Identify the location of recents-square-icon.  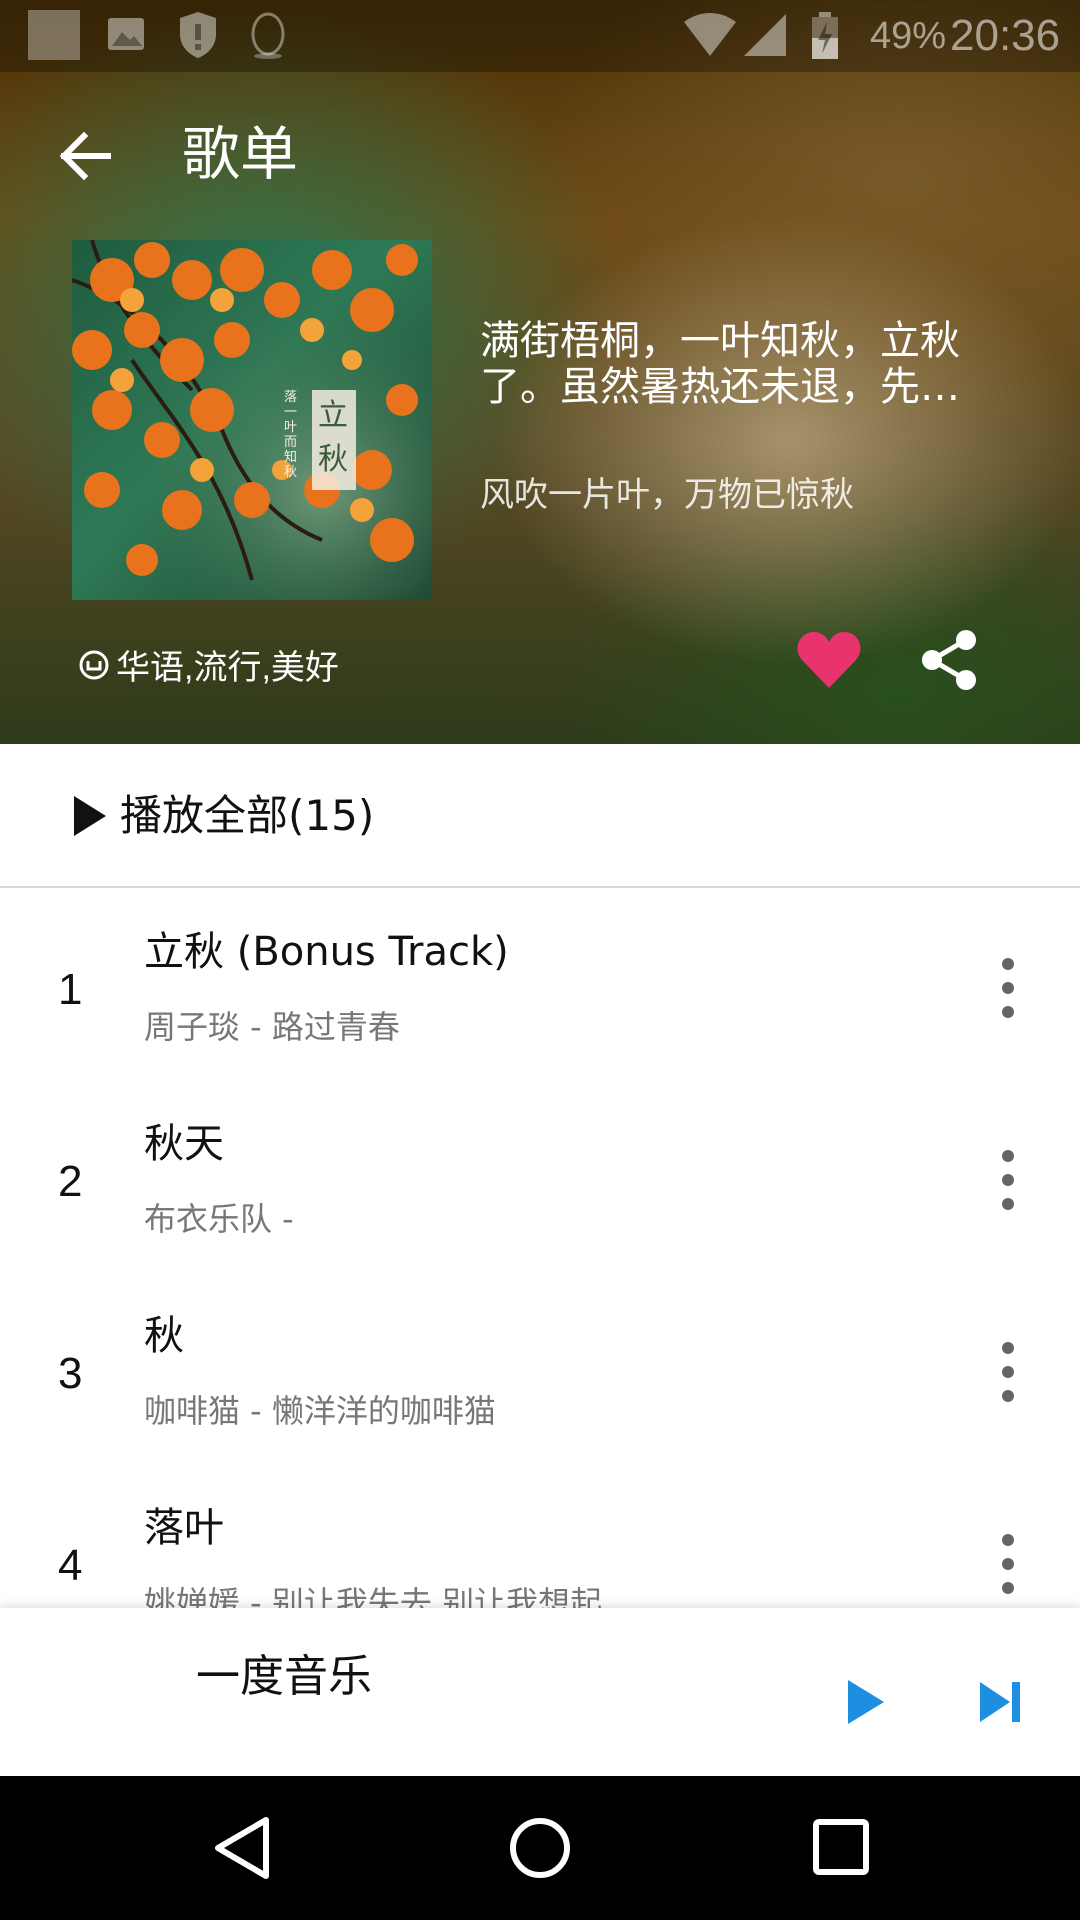
(841, 1847).